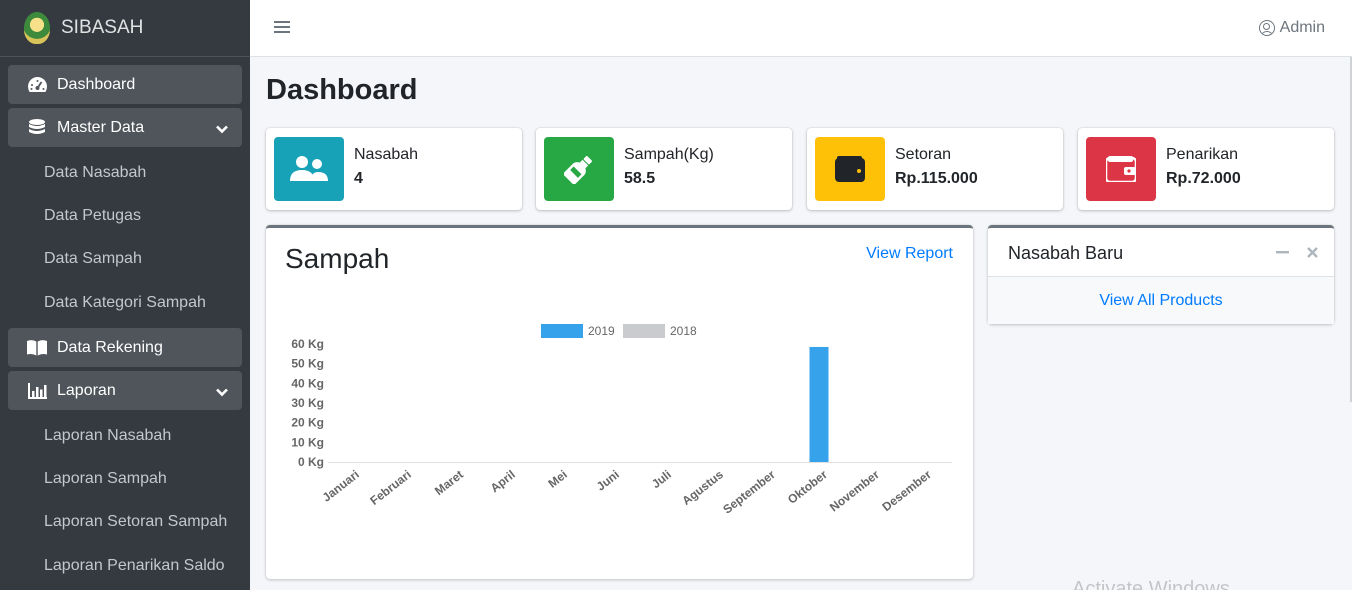  What do you see at coordinates (661, 479) in the screenshot?
I see `x-tick-label: Juli` at bounding box center [661, 479].